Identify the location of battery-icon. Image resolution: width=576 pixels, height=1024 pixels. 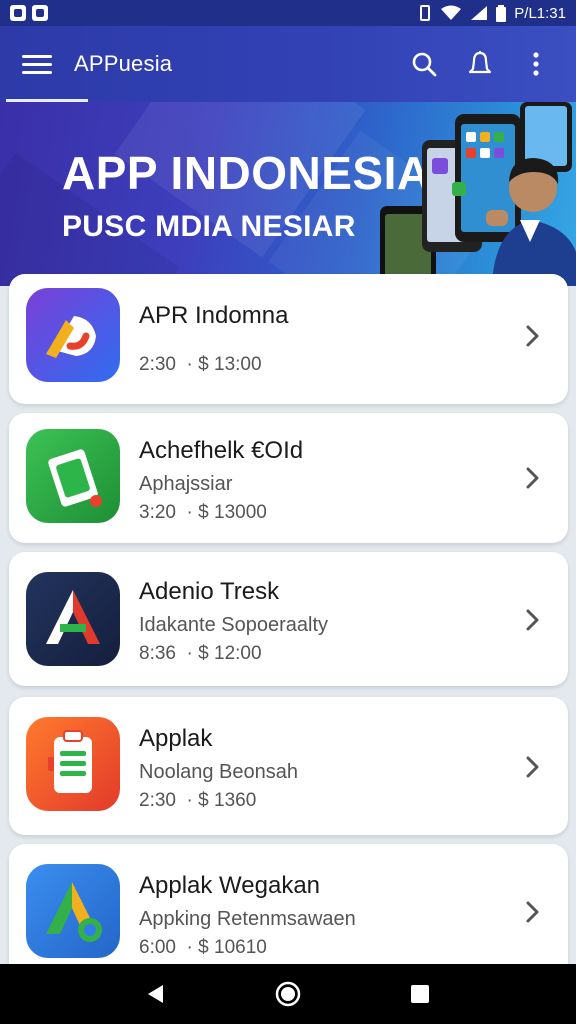
(501, 13).